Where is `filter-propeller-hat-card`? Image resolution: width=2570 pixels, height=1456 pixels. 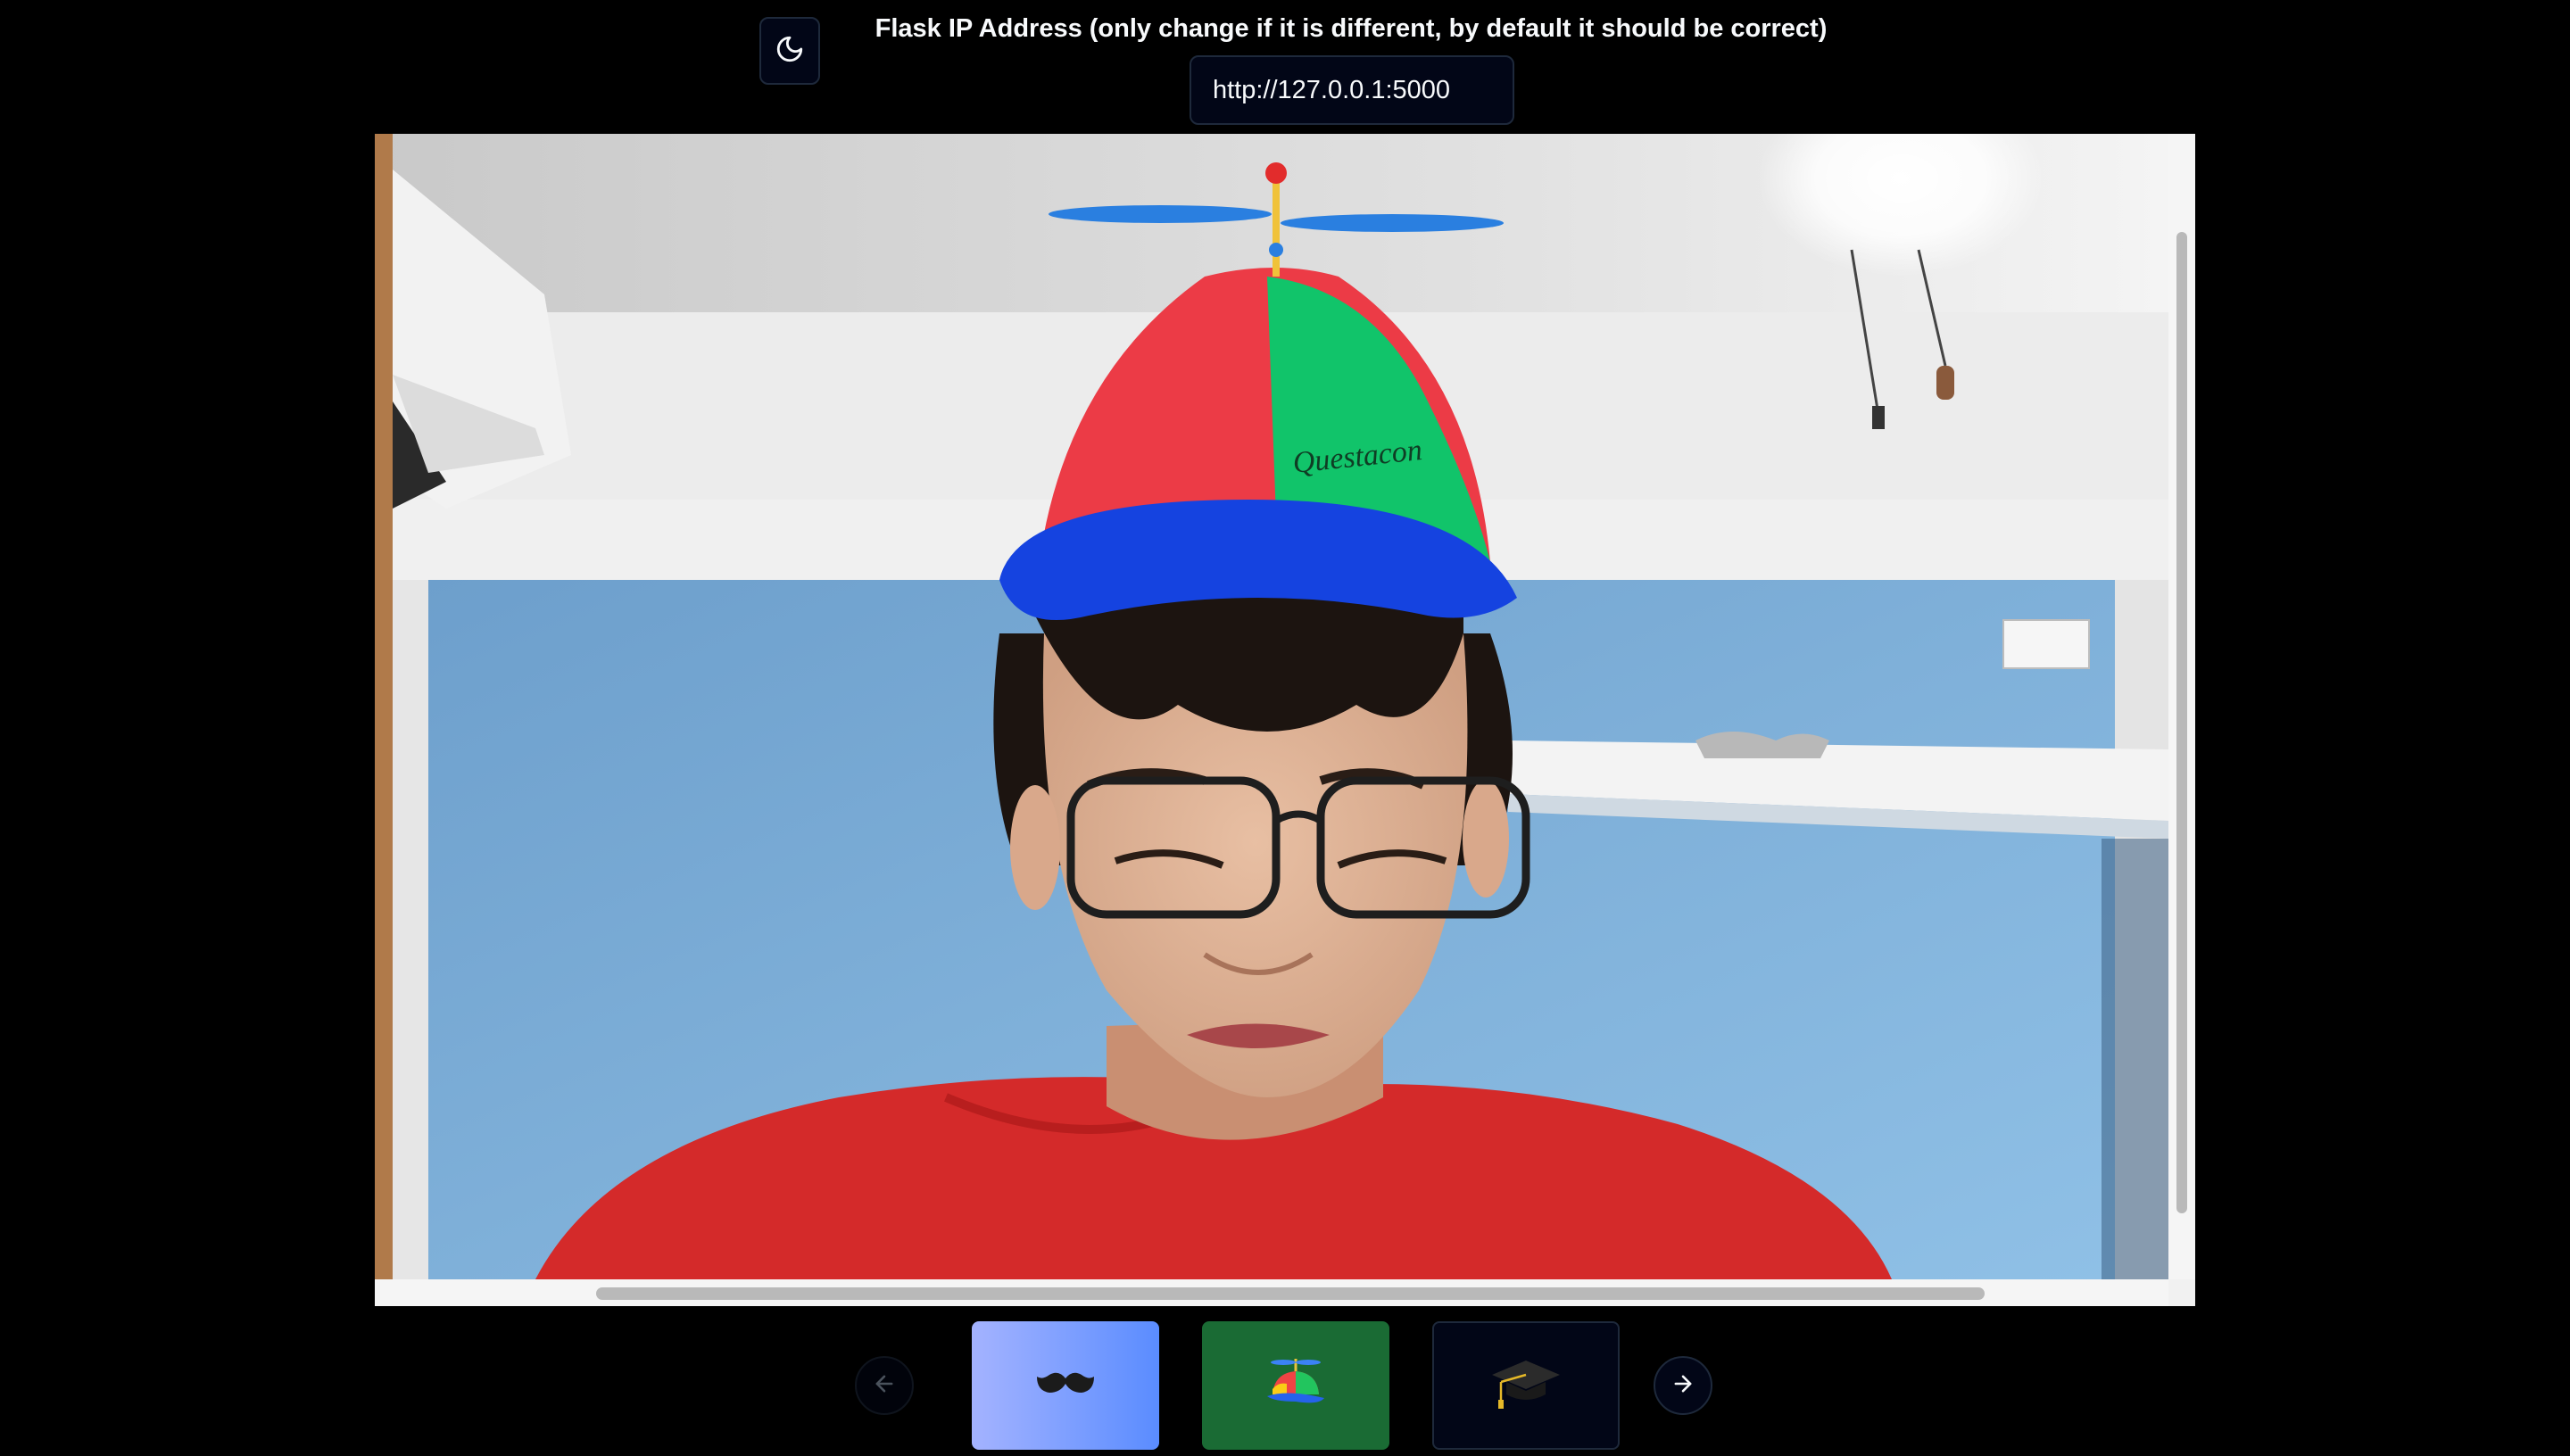
filter-propeller-hat-card is located at coordinates (1295, 1386).